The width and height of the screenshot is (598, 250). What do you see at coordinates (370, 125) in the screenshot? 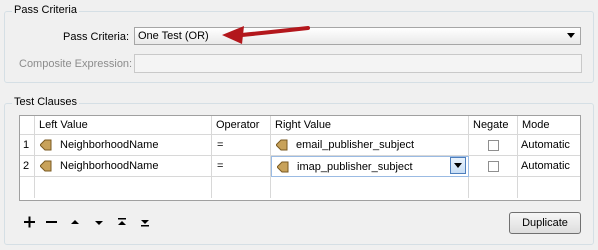
I see `column-header-right-value: Right Value` at bounding box center [370, 125].